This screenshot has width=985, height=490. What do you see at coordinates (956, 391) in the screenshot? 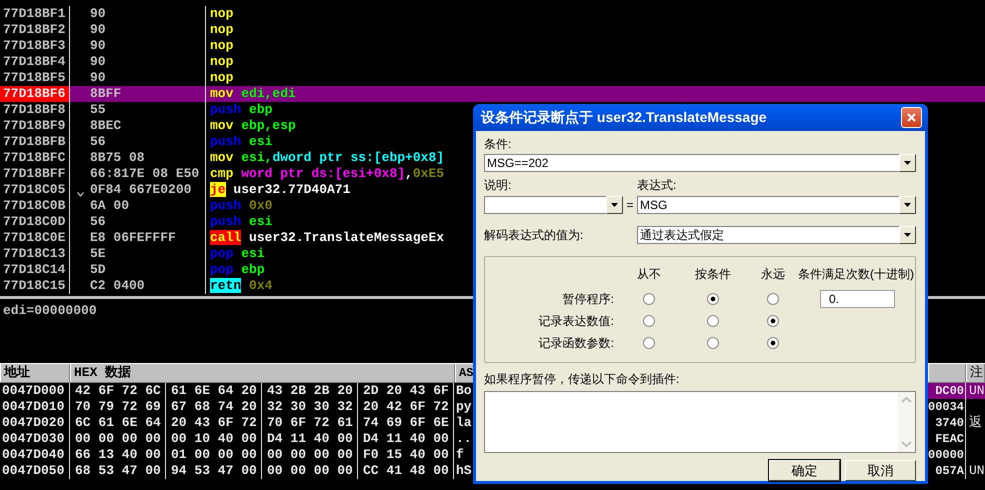
I see `selected-row-highlight: DC00 UN` at bounding box center [956, 391].